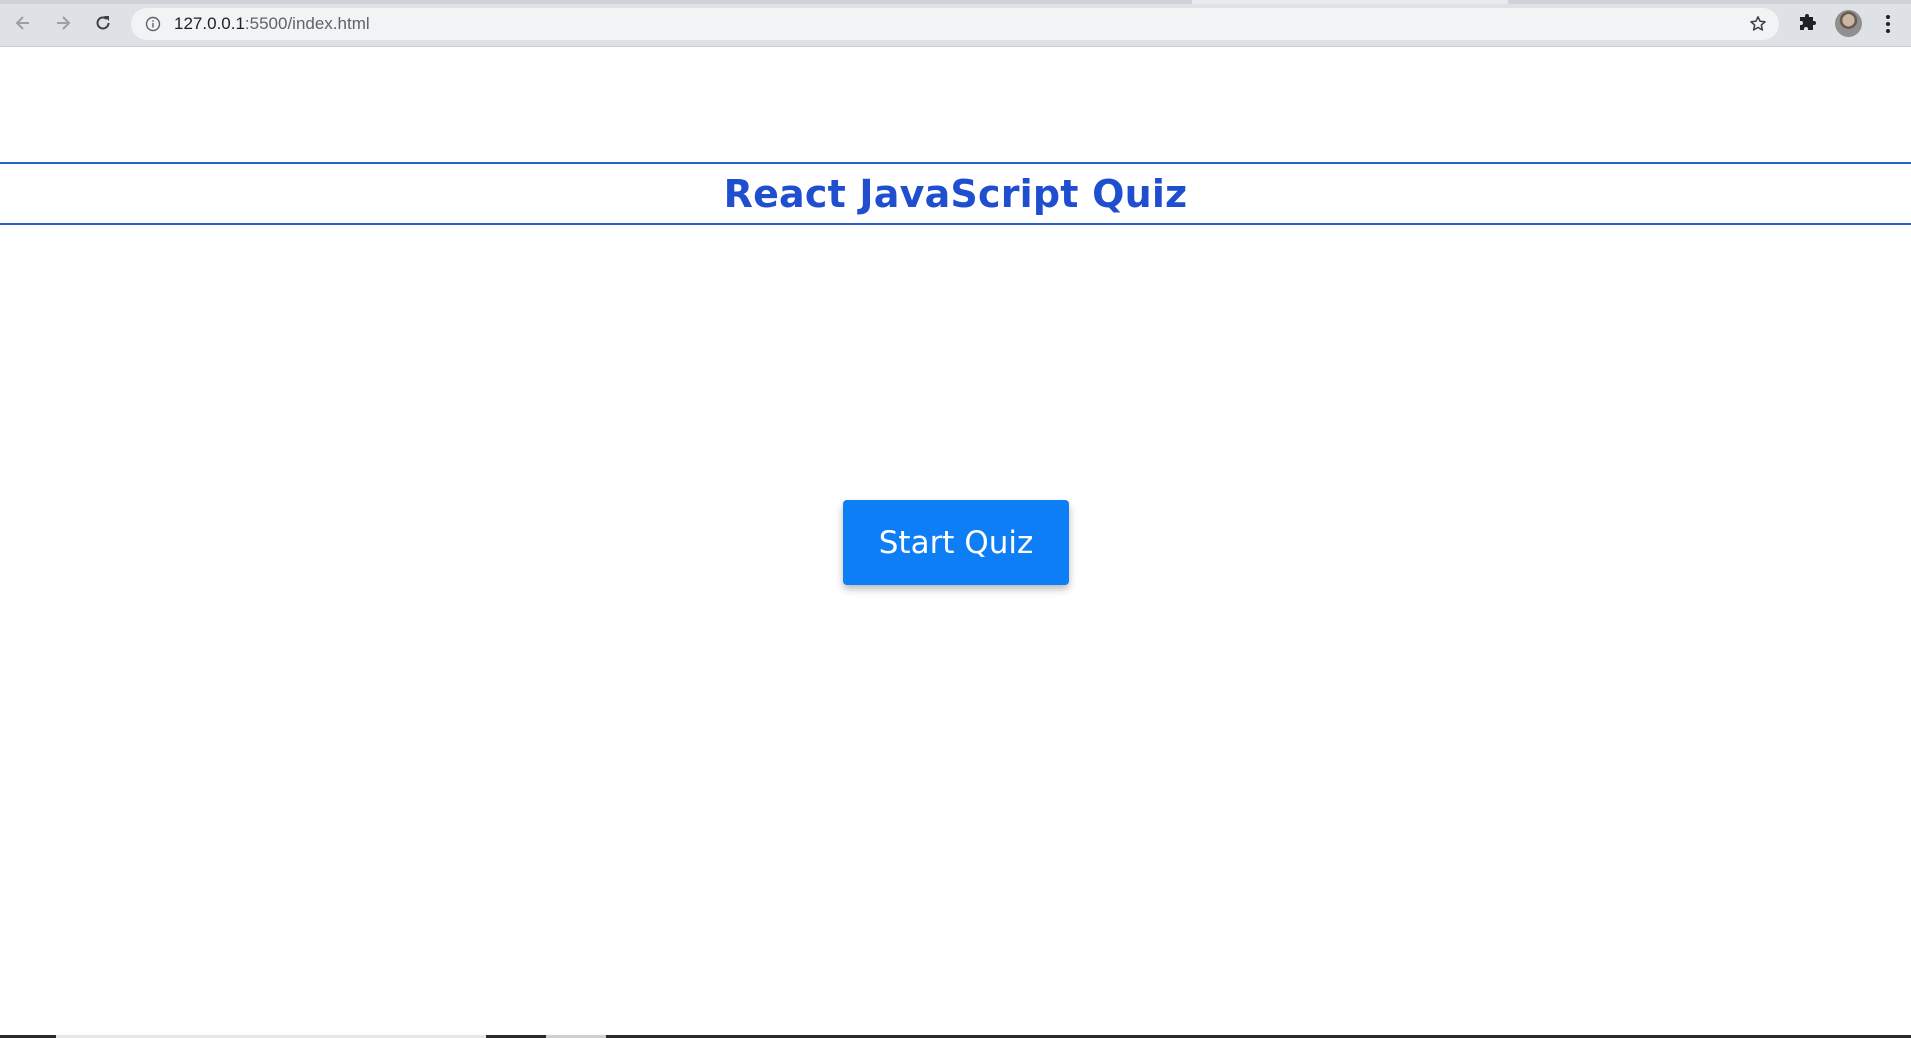 The width and height of the screenshot is (1911, 1038). I want to click on kebab-menu-icon, so click(1888, 24).